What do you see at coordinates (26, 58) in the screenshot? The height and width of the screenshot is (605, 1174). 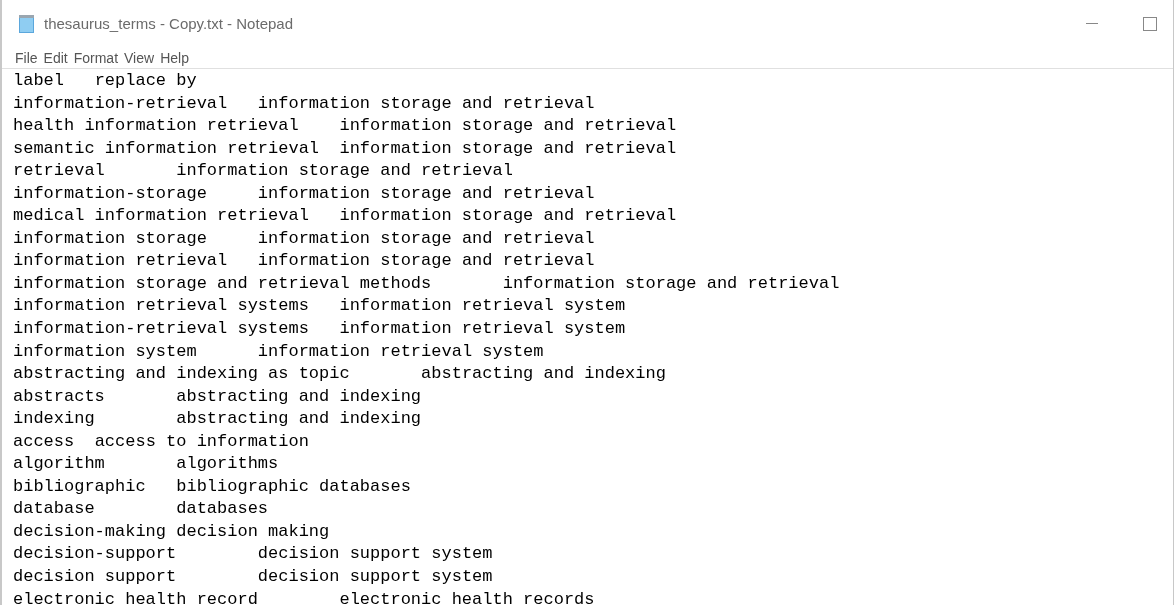 I see `menu-item: File` at bounding box center [26, 58].